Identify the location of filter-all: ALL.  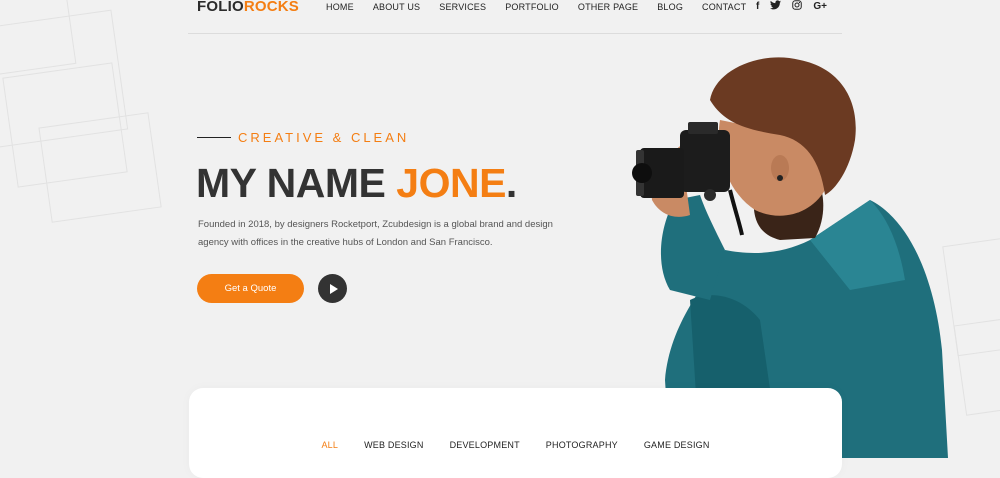
(329, 445).